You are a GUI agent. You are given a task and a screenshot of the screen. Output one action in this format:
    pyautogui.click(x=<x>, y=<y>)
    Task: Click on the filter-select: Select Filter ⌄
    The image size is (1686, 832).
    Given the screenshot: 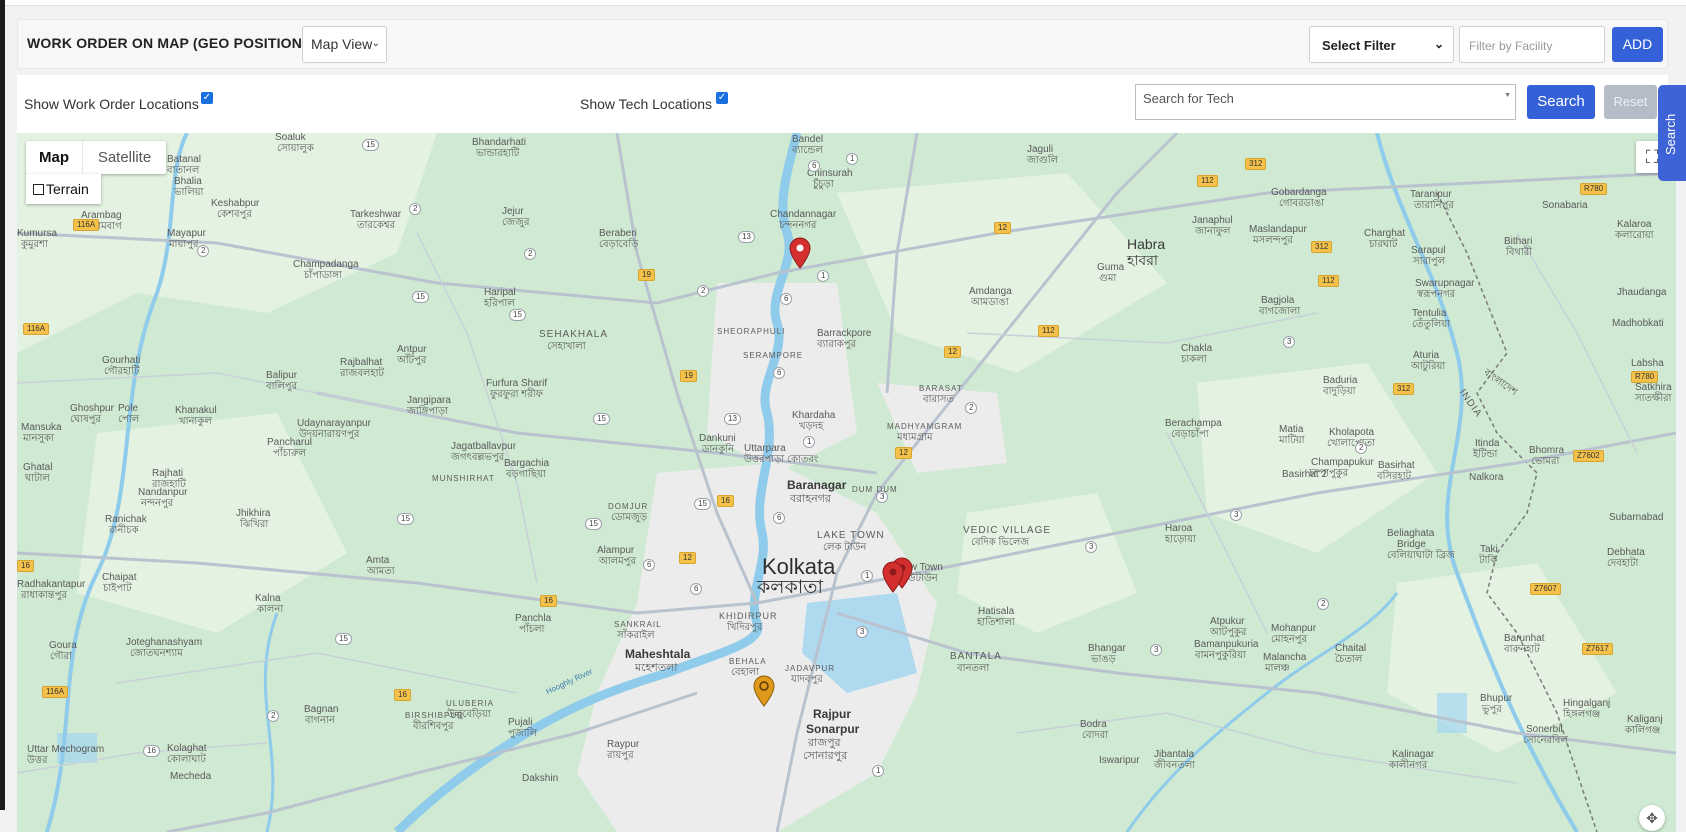 What is the action you would take?
    pyautogui.click(x=1381, y=44)
    